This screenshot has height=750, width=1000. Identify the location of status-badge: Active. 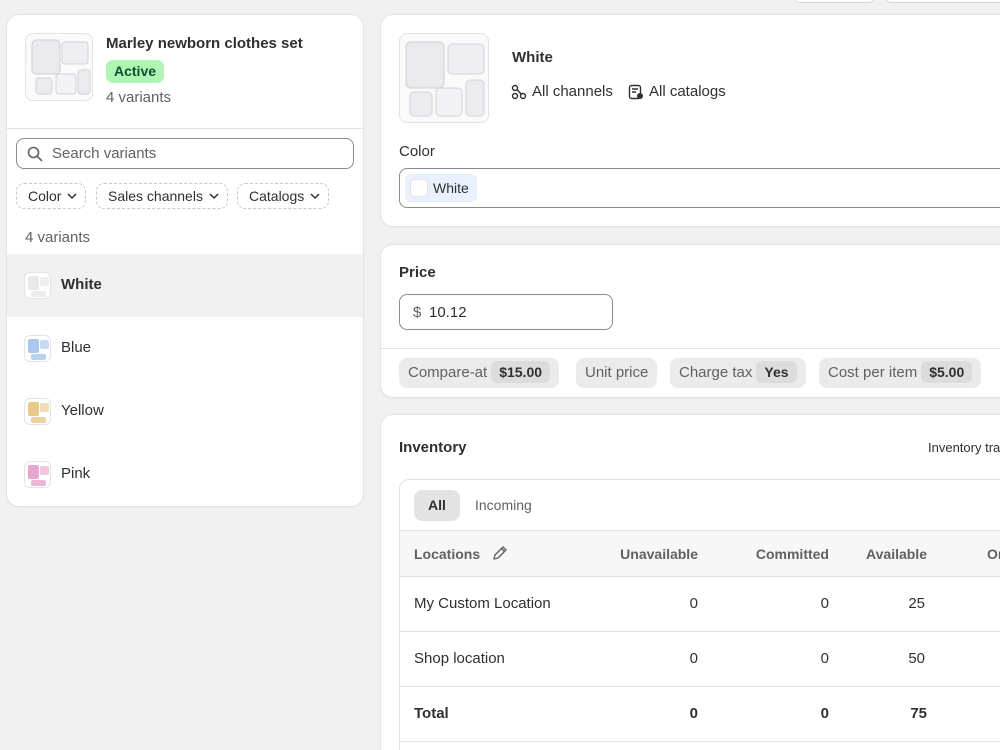
(135, 71).